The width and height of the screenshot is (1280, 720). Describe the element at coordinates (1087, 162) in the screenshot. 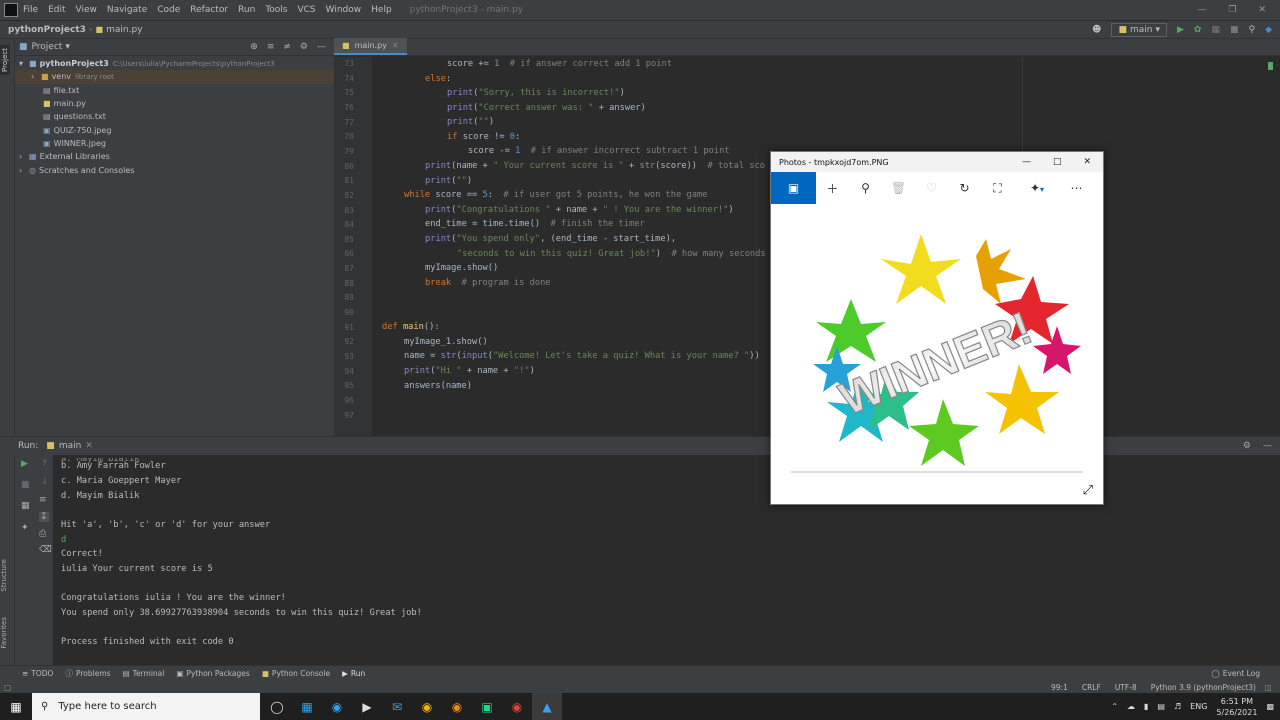

I see `close-icon: ✕` at that location.